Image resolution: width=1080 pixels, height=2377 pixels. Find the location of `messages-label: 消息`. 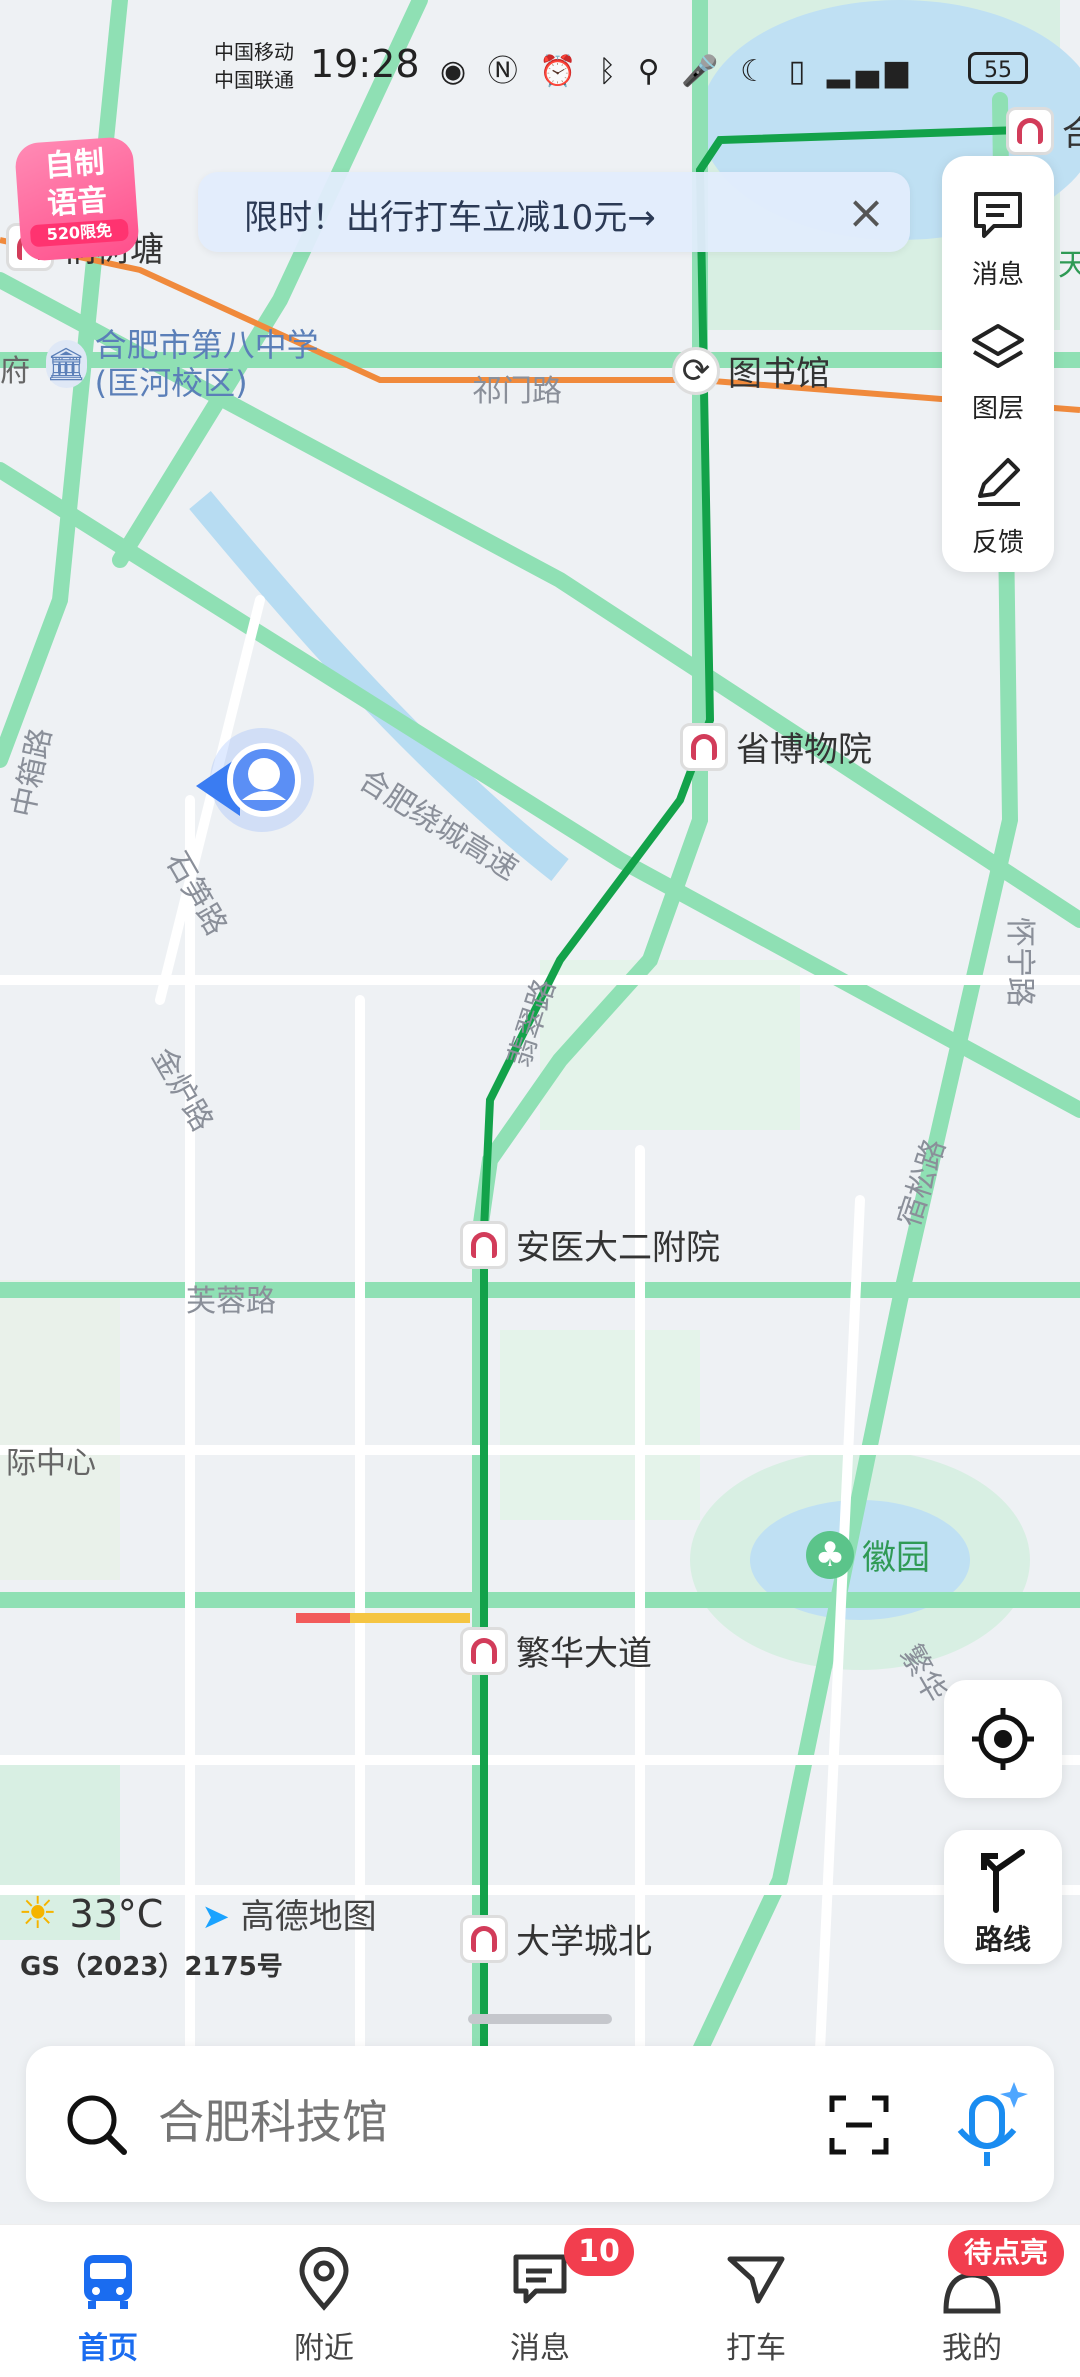

messages-label: 消息 is located at coordinates (997, 275).